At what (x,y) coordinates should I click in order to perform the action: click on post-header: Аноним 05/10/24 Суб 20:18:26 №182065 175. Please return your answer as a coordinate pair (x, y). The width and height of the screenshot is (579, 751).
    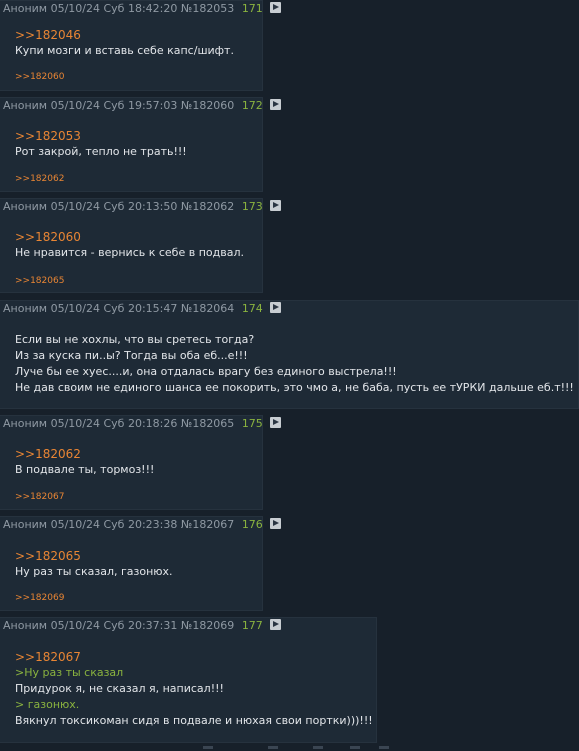
    Looking at the image, I should click on (142, 424).